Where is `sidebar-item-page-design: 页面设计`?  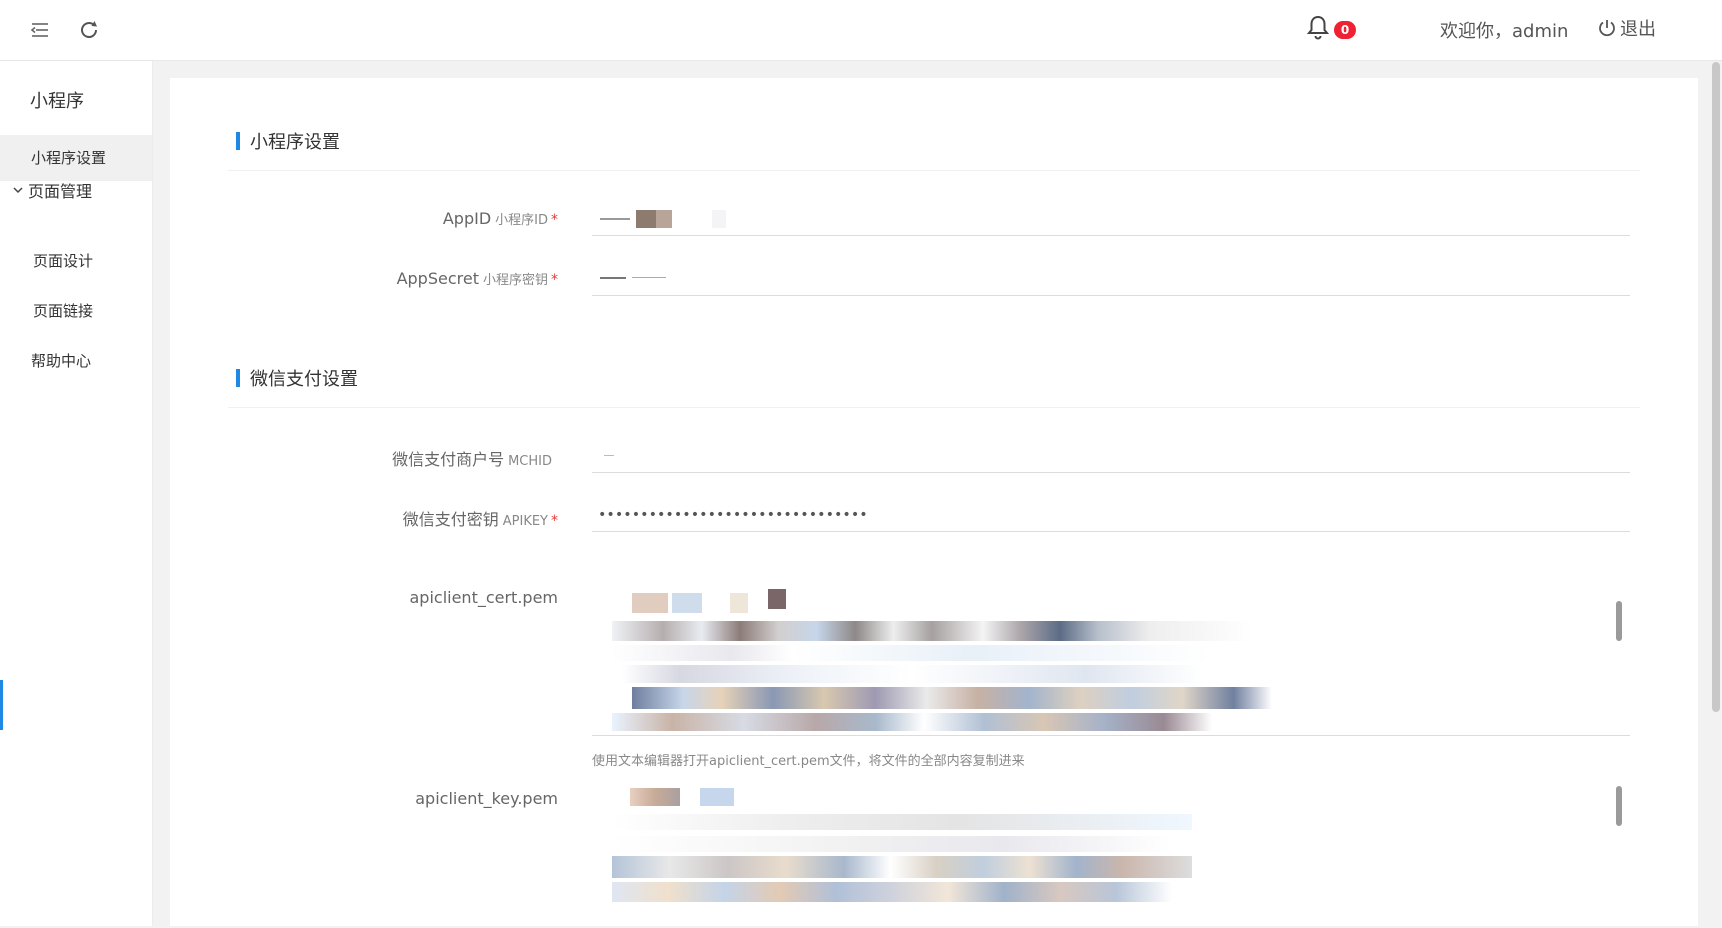 sidebar-item-page-design: 页面设计 is located at coordinates (76, 261).